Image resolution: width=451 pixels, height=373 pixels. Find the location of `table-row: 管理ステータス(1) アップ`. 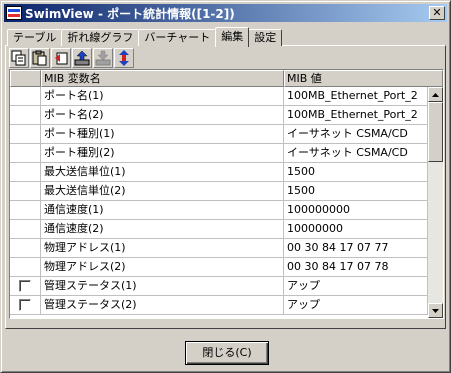

table-row: 管理ステータス(1) アップ is located at coordinates (219, 286).